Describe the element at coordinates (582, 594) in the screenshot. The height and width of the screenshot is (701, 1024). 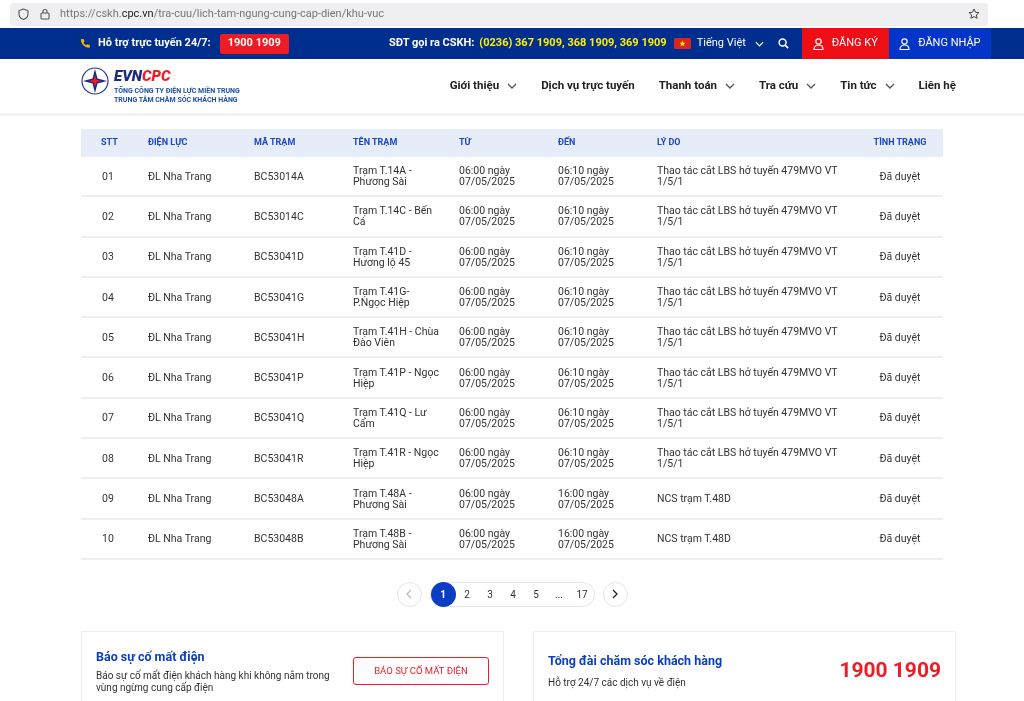
I see `page-button: 17` at that location.